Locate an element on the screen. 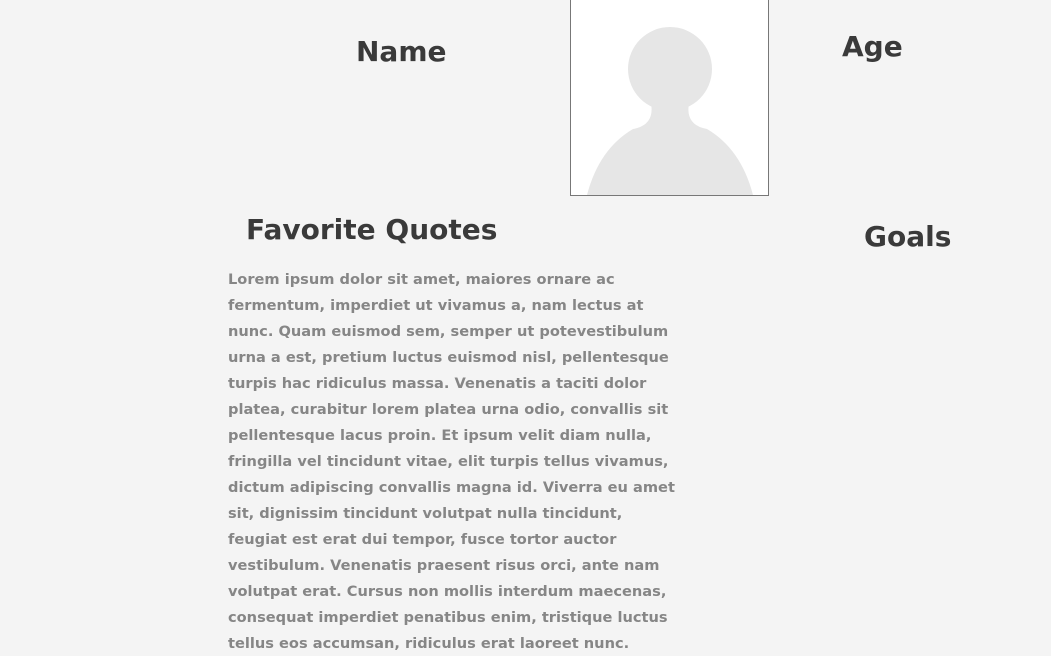  avatar is located at coordinates (669, 98).